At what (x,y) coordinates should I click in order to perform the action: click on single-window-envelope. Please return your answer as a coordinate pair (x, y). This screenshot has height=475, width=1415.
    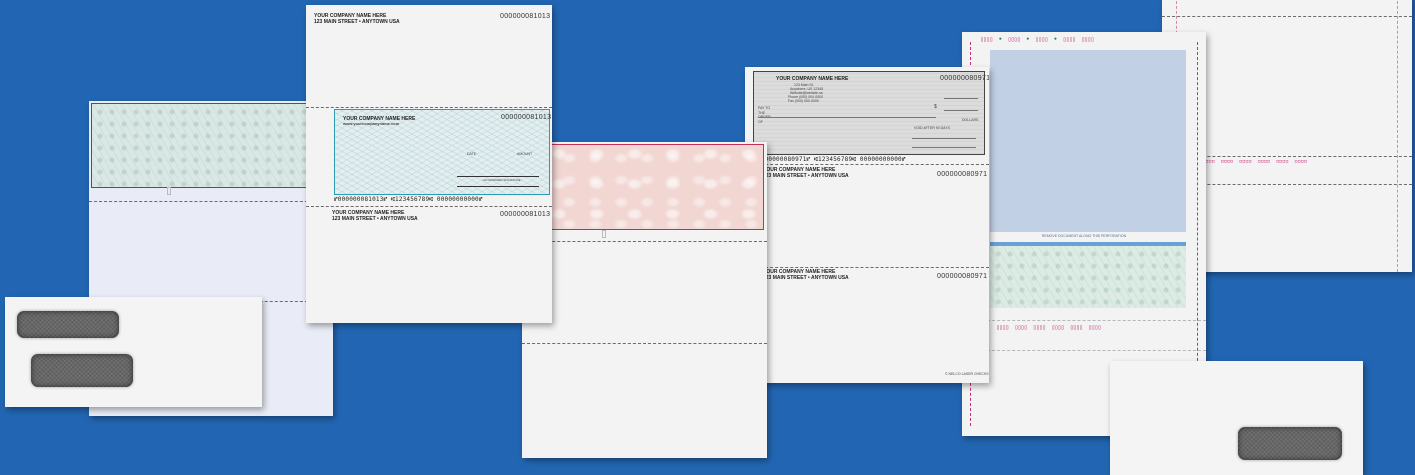
    Looking at the image, I should click on (1236, 418).